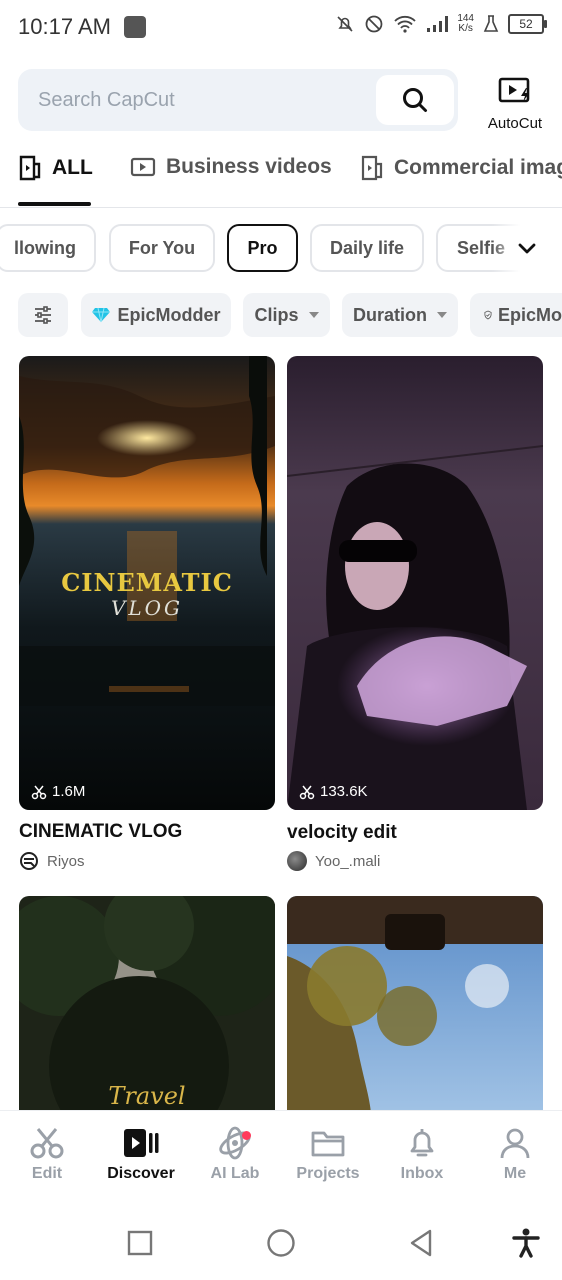  Describe the element at coordinates (143, 167) in the screenshot. I see `video-icon` at that location.